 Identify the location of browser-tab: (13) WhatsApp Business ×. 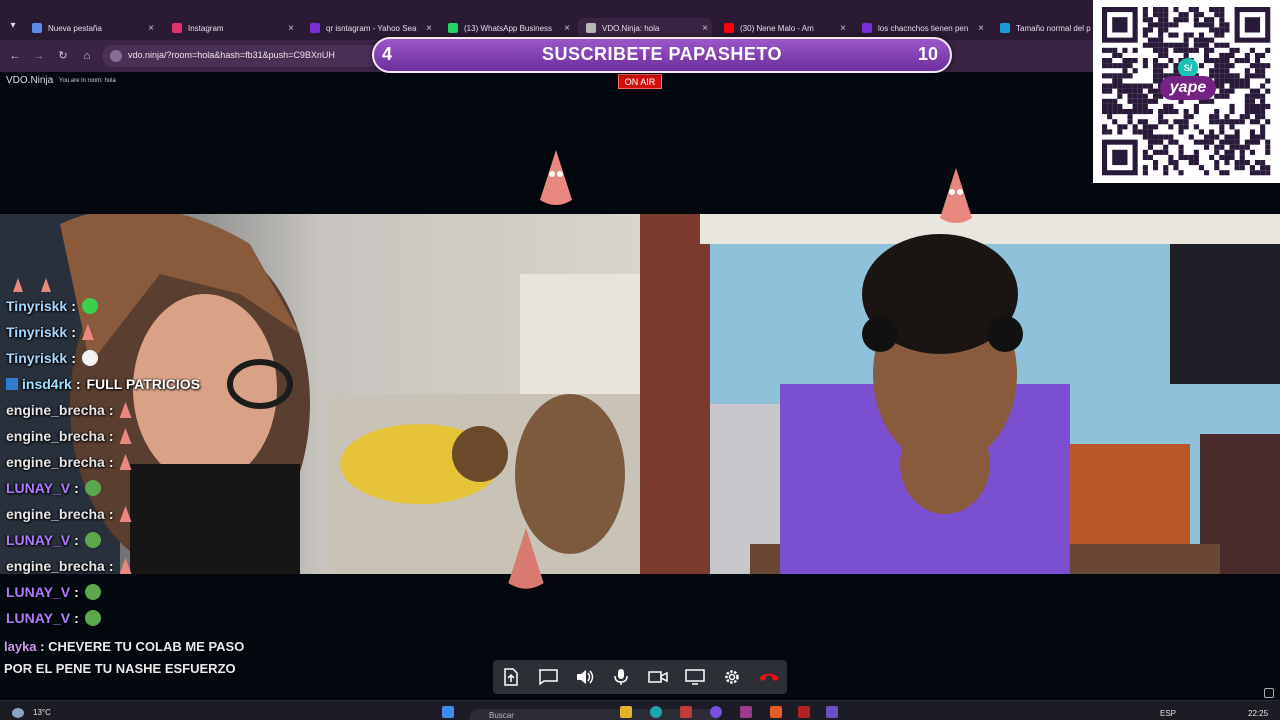
(507, 28).